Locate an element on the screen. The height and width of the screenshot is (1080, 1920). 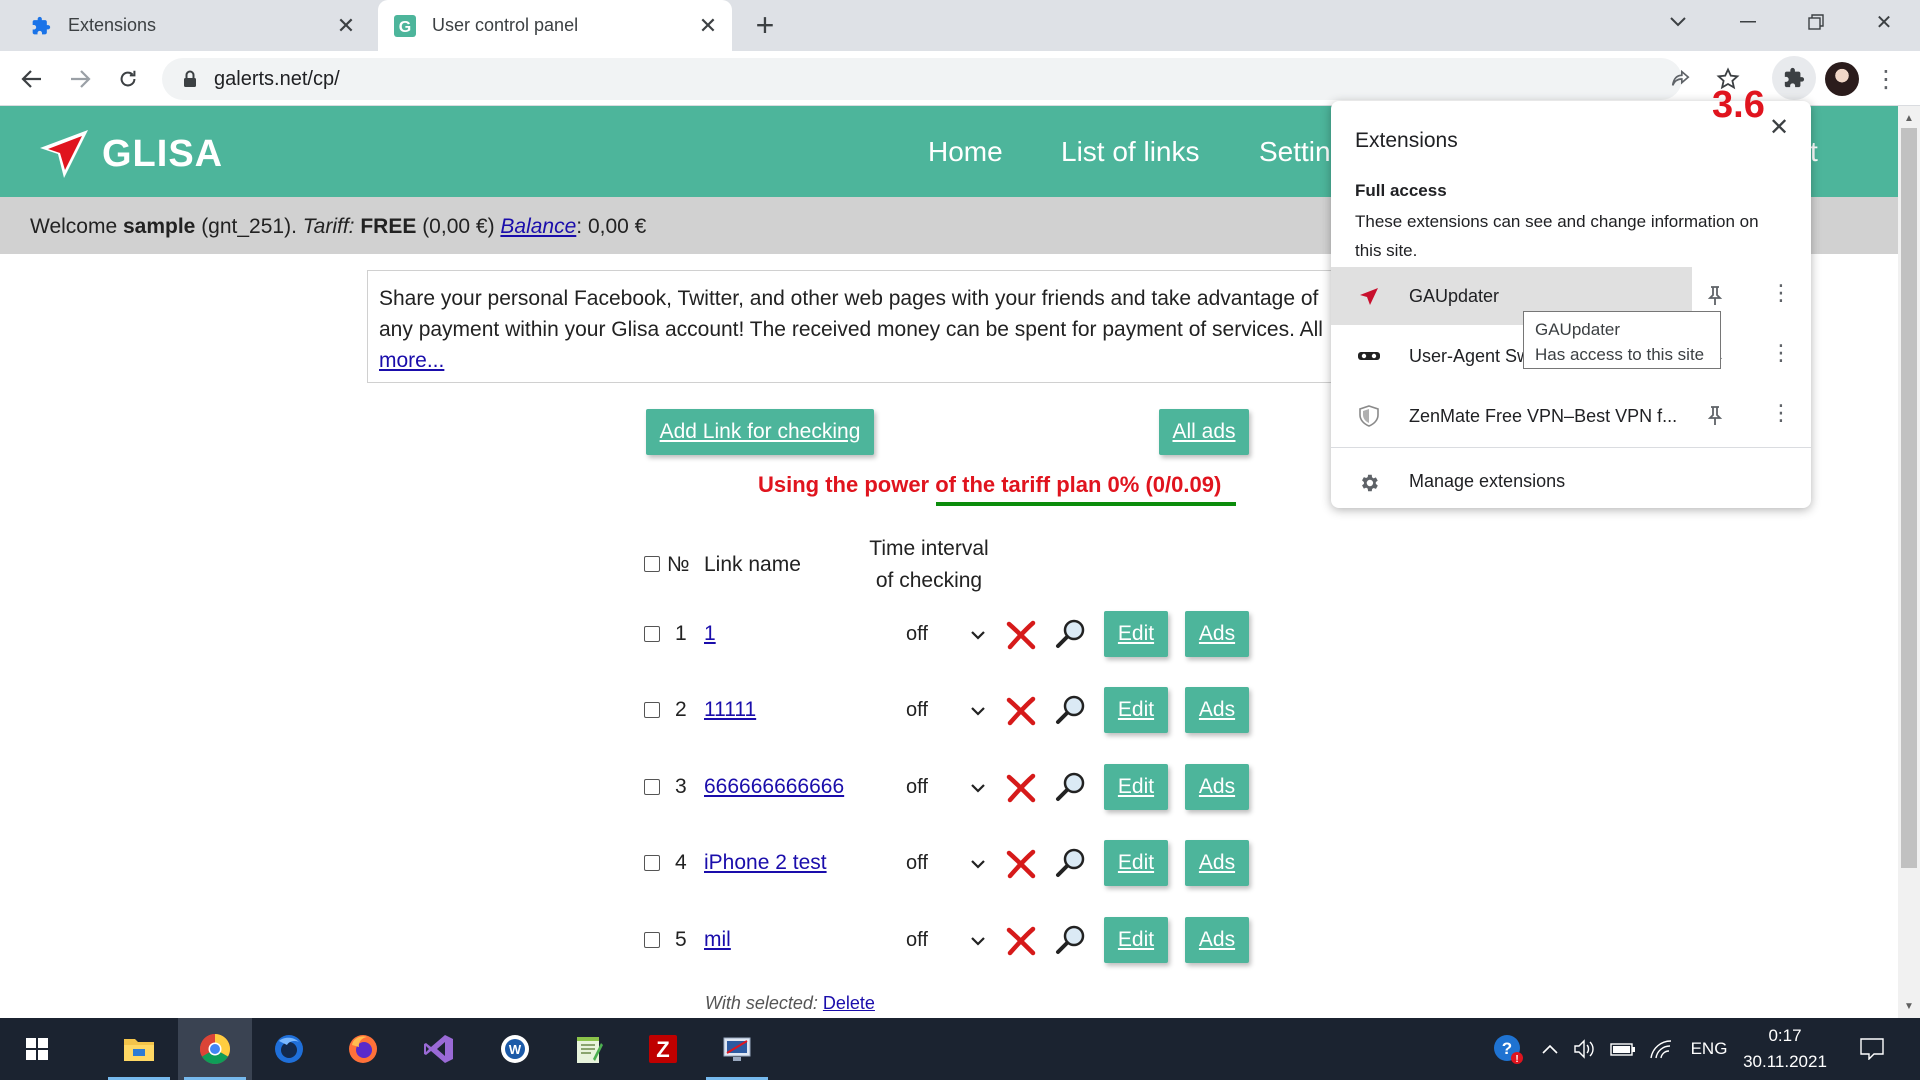
nav-item-partial: t is located at coordinates (1814, 152).